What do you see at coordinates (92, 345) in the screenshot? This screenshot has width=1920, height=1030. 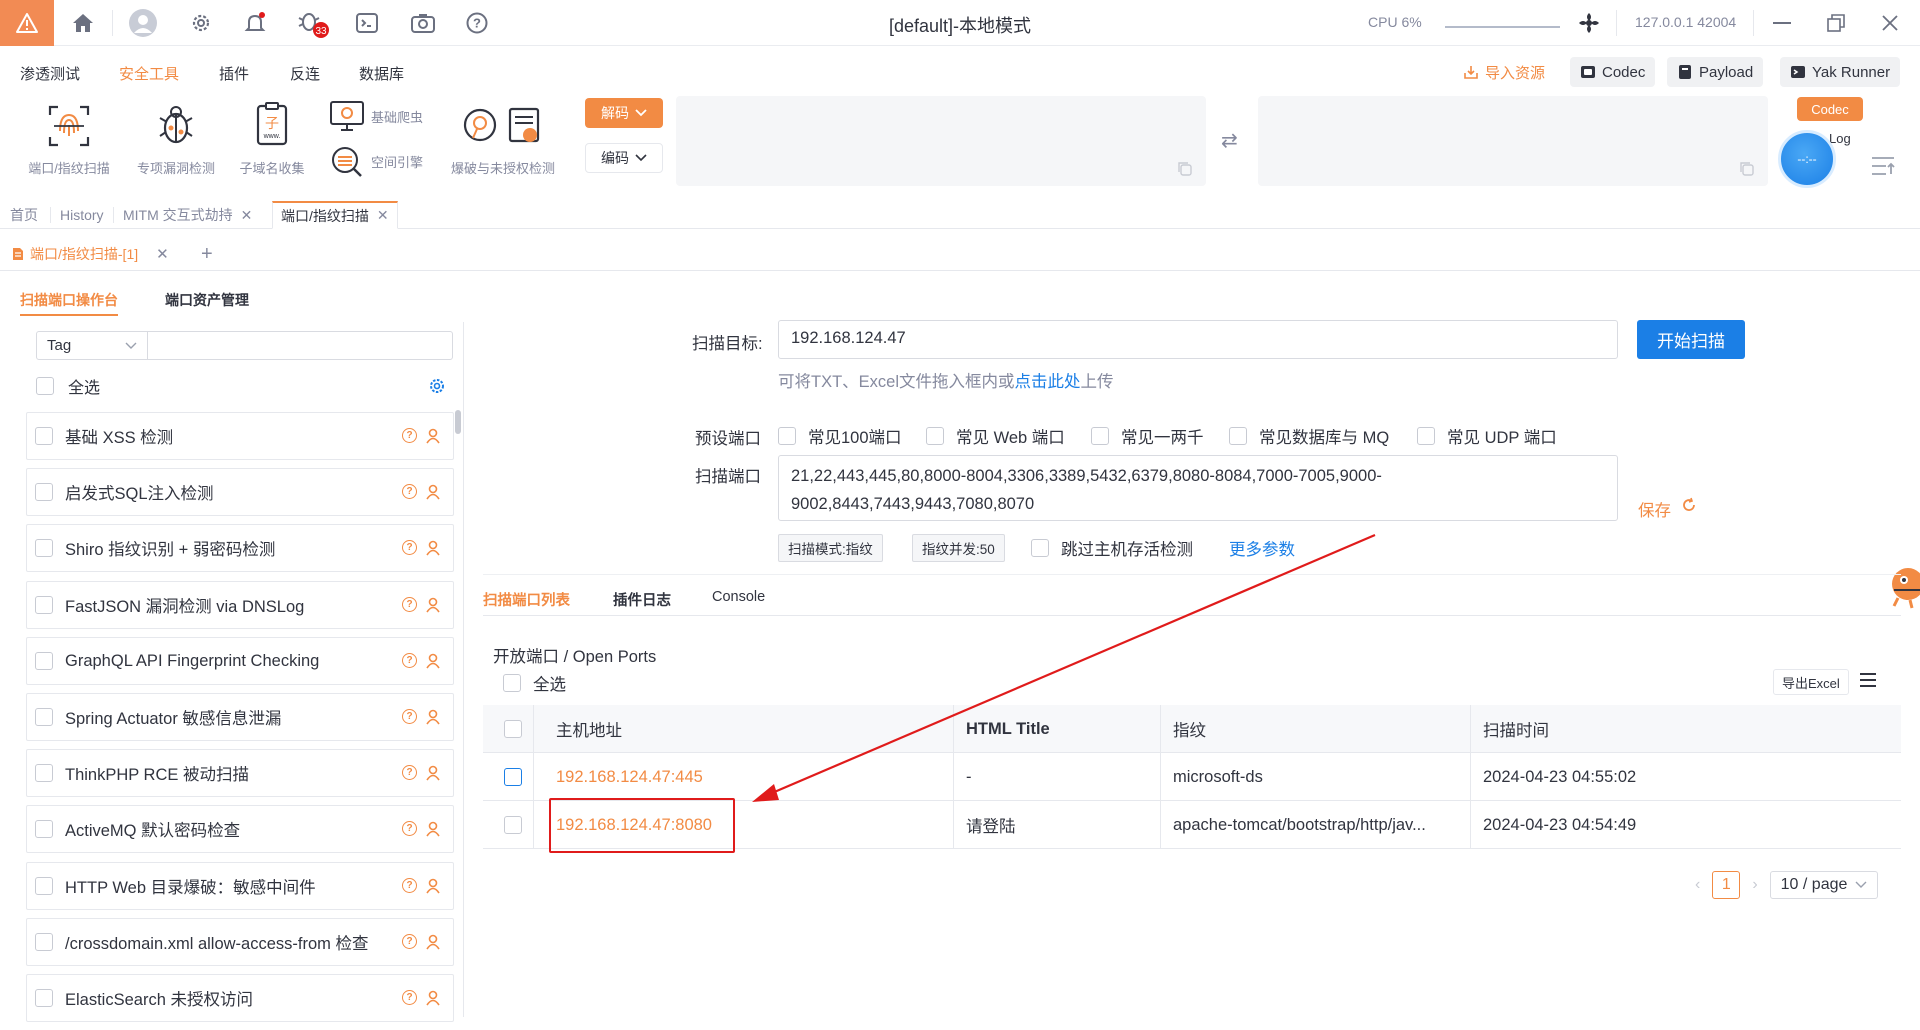 I see `tag-select: Tag` at bounding box center [92, 345].